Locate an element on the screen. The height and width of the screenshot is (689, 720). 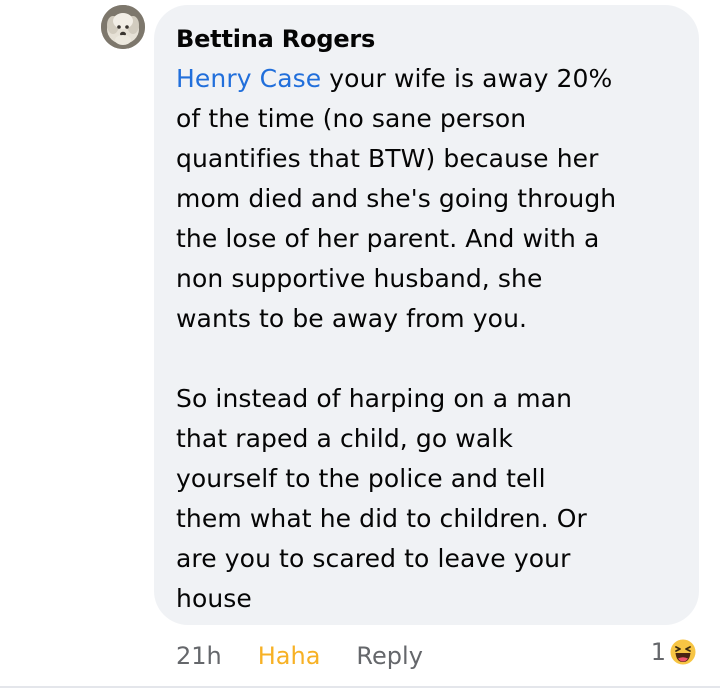
comment-line: of the time (no sane person is located at coordinates (351, 118).